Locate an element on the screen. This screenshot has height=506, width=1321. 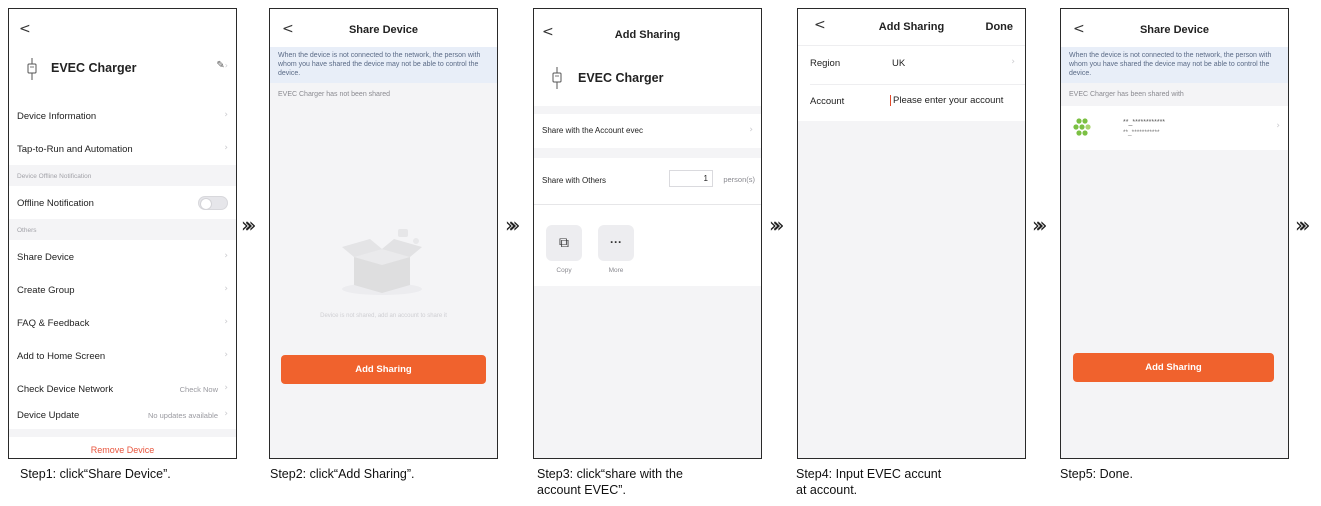
copy-icon: ⧉ is located at coordinates (564, 243).